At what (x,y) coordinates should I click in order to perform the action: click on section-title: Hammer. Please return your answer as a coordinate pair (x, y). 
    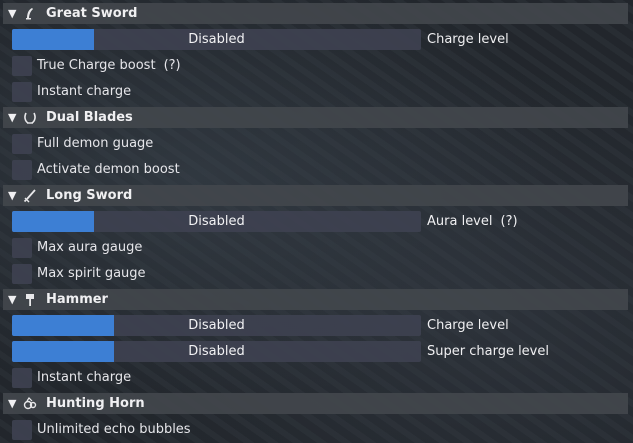
    Looking at the image, I should click on (77, 299).